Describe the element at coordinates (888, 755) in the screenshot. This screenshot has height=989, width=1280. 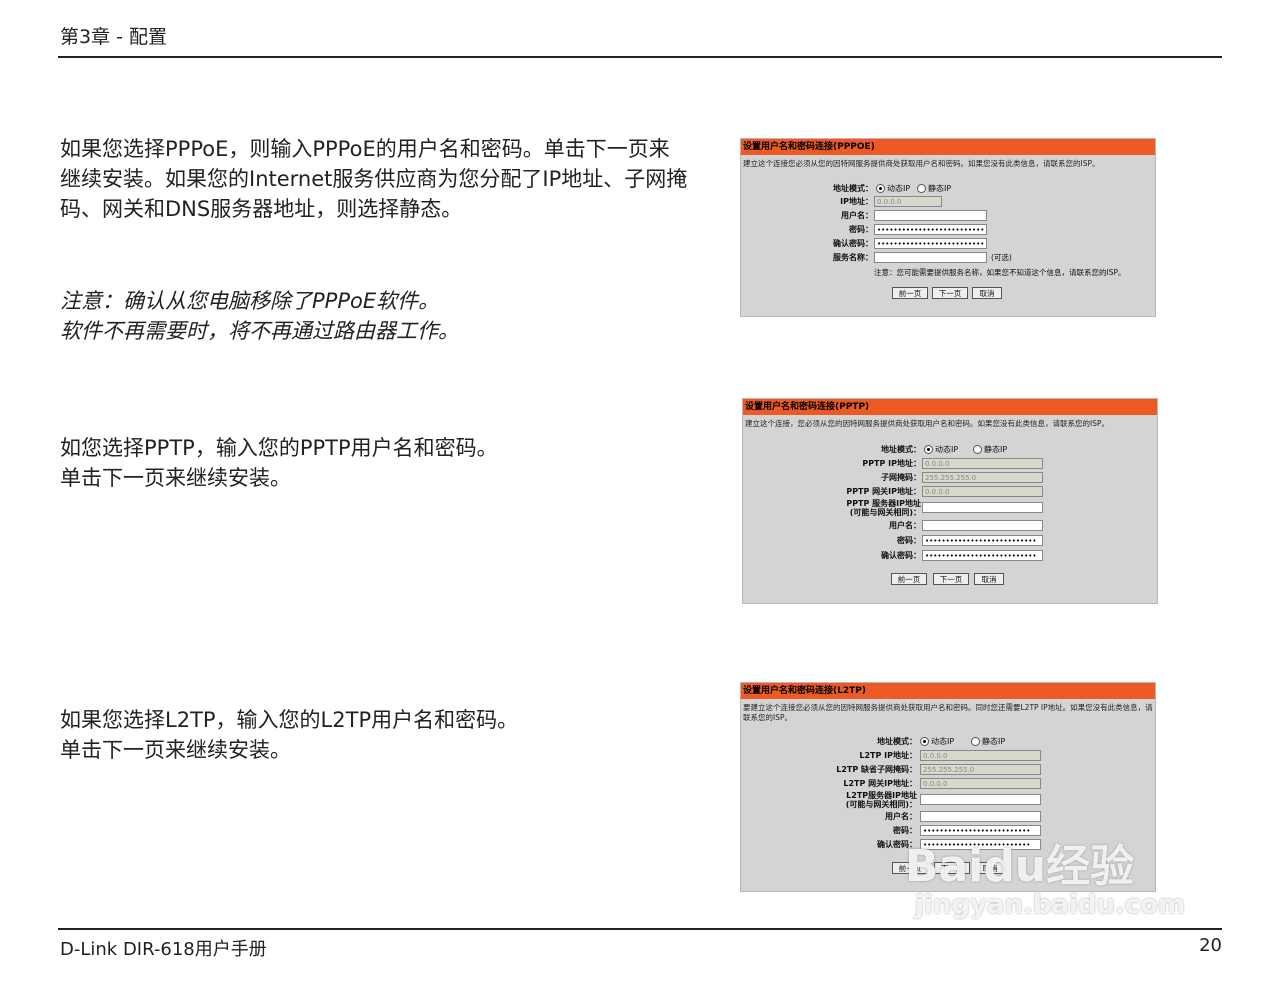
I see `l2tp-ip-label: L2TP IP地址：` at that location.